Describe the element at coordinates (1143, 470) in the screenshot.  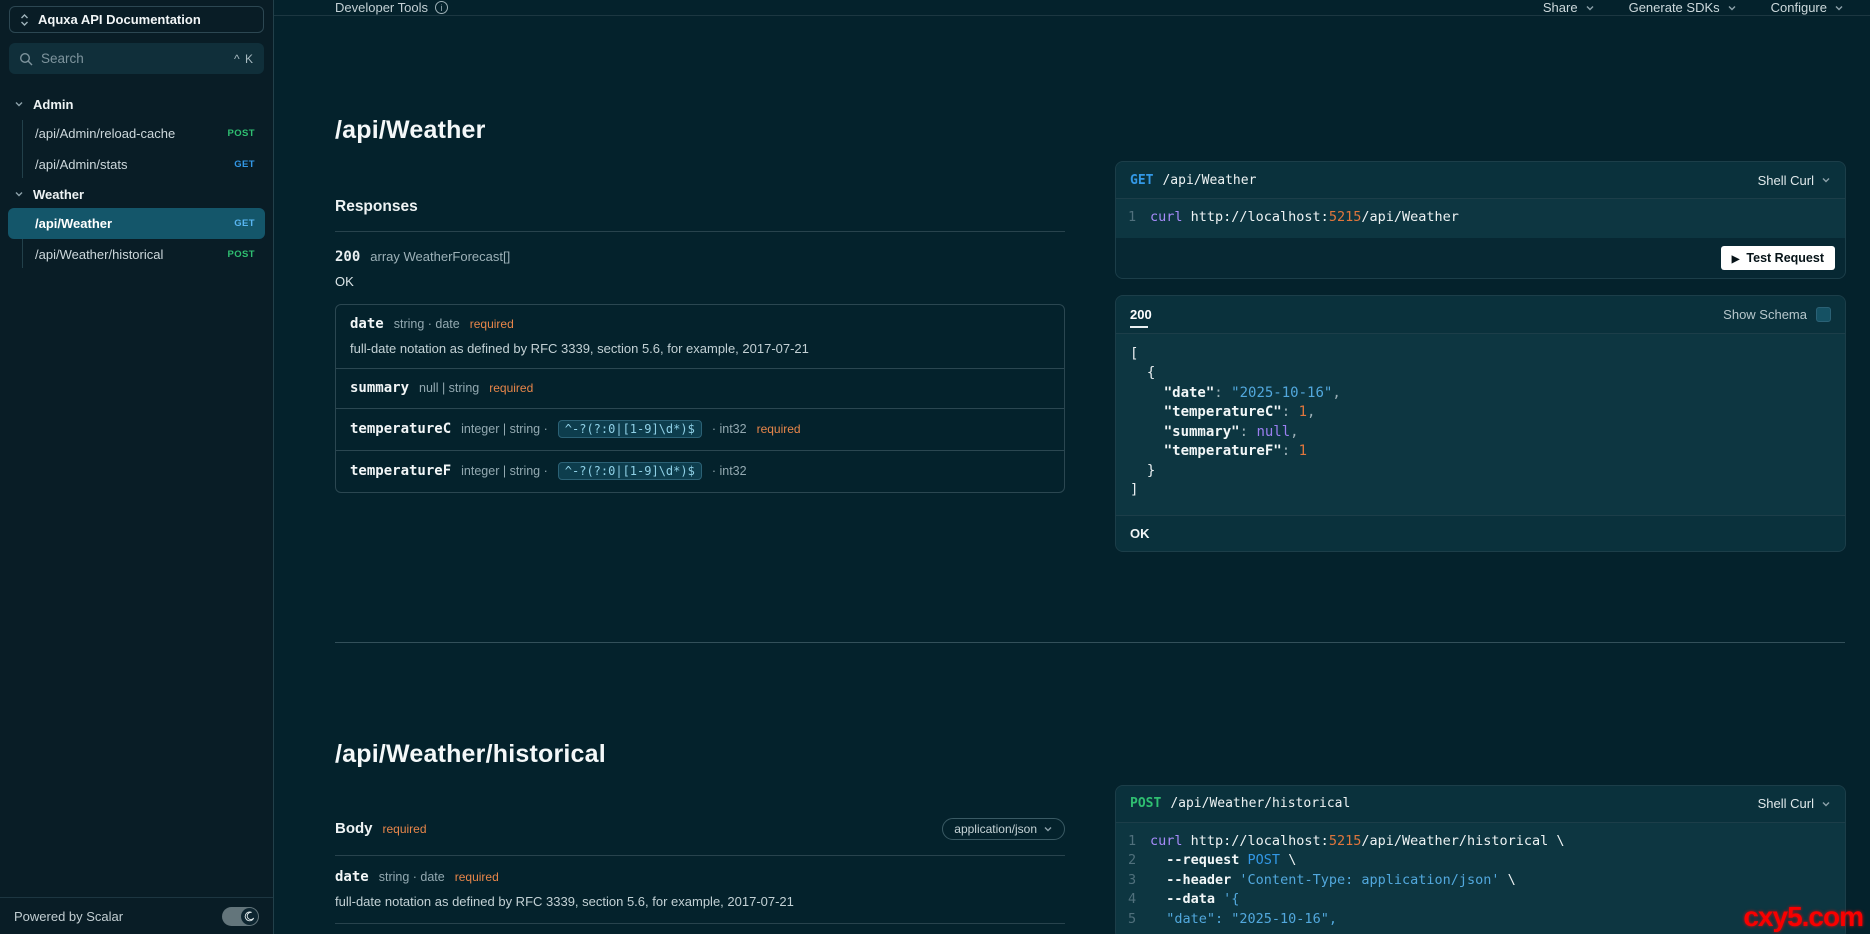
I see `json-token: }` at that location.